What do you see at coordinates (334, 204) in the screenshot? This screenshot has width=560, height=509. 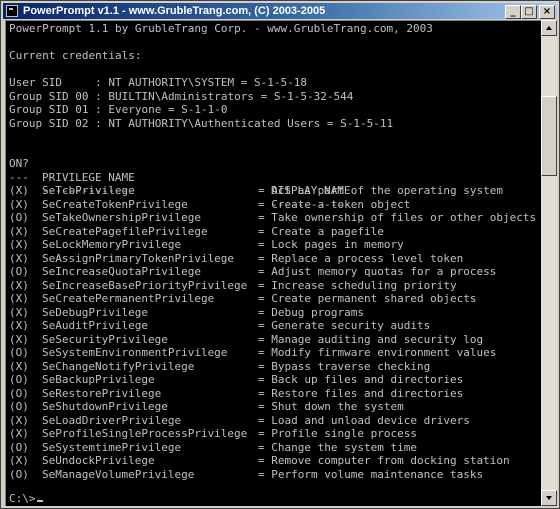 I see `privilege-display-name: = Create a token object` at bounding box center [334, 204].